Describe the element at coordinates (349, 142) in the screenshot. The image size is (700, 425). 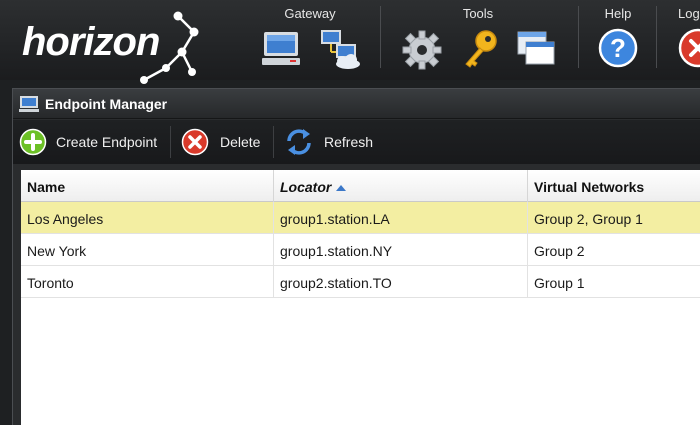
I see `refresh-label: Refresh` at that location.